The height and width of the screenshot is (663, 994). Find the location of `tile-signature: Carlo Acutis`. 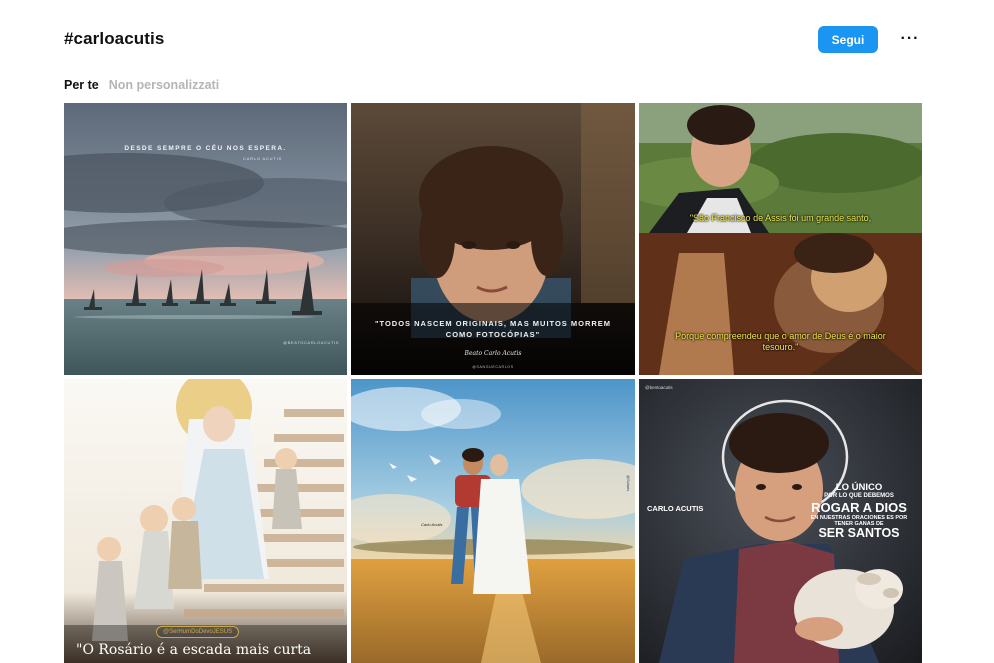

tile-signature: Carlo Acutis is located at coordinates (432, 524).